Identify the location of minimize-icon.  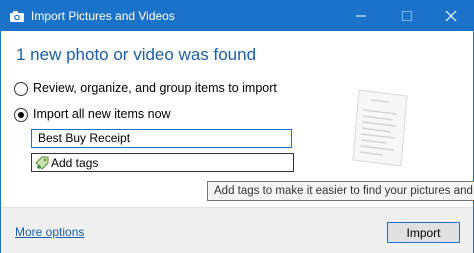
(361, 16).